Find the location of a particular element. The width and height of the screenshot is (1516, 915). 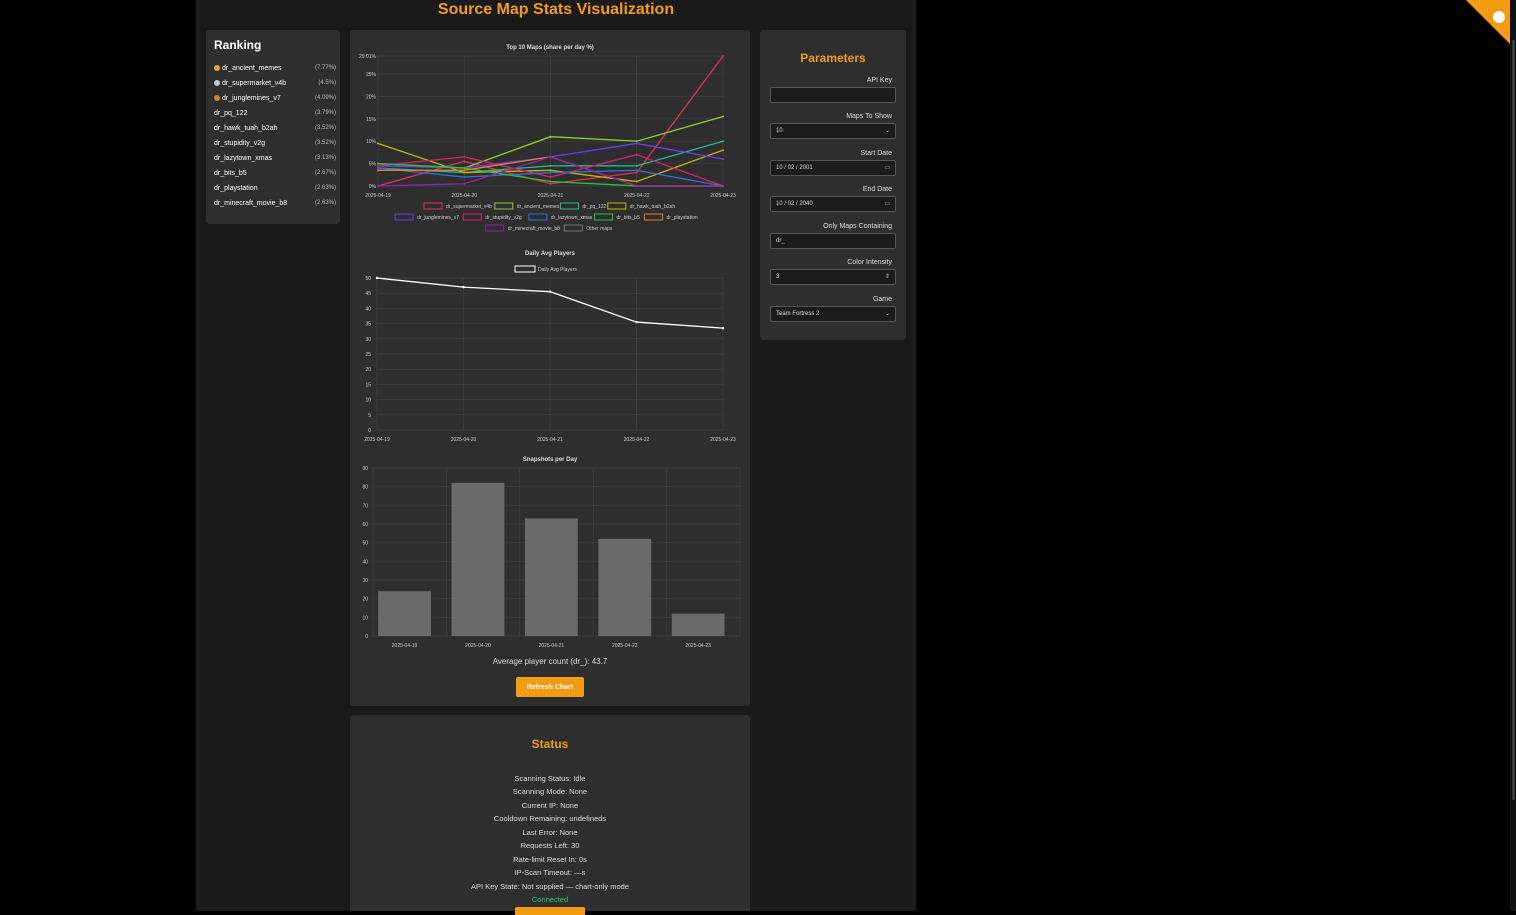

color-intensity-input: 3 ⇕ is located at coordinates (833, 277).